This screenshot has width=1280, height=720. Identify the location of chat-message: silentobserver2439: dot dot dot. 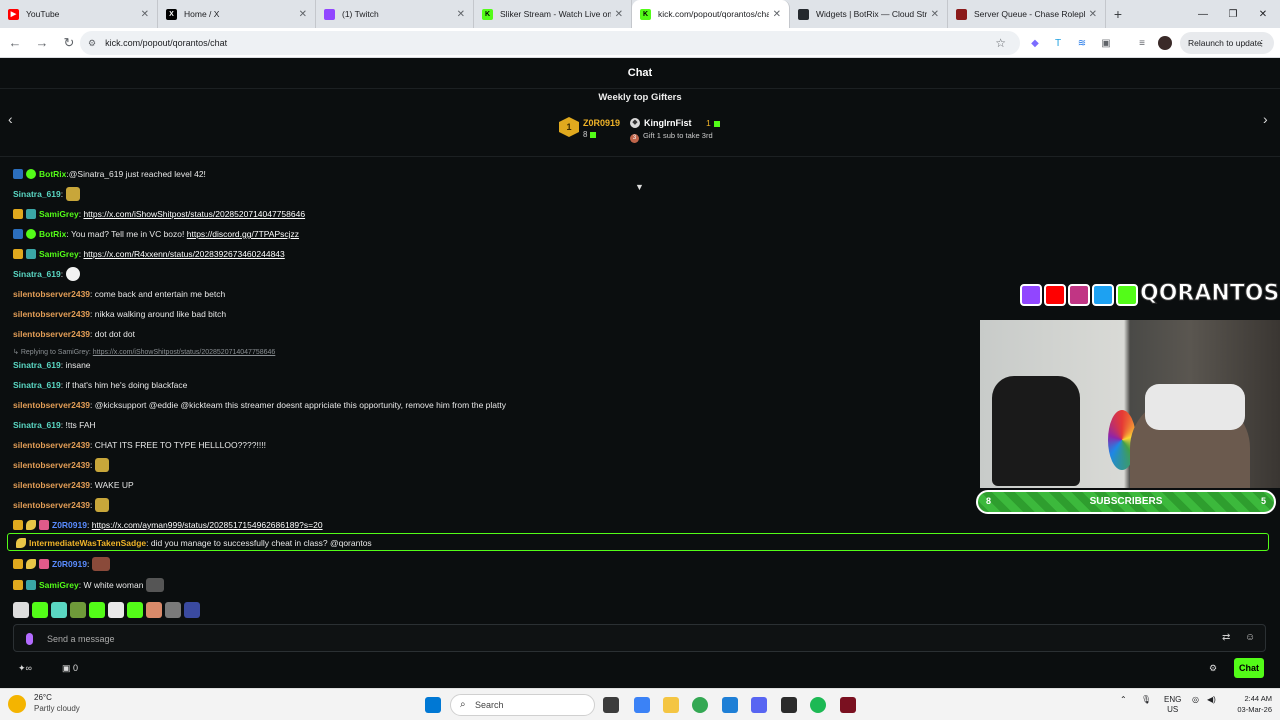
(74, 334).